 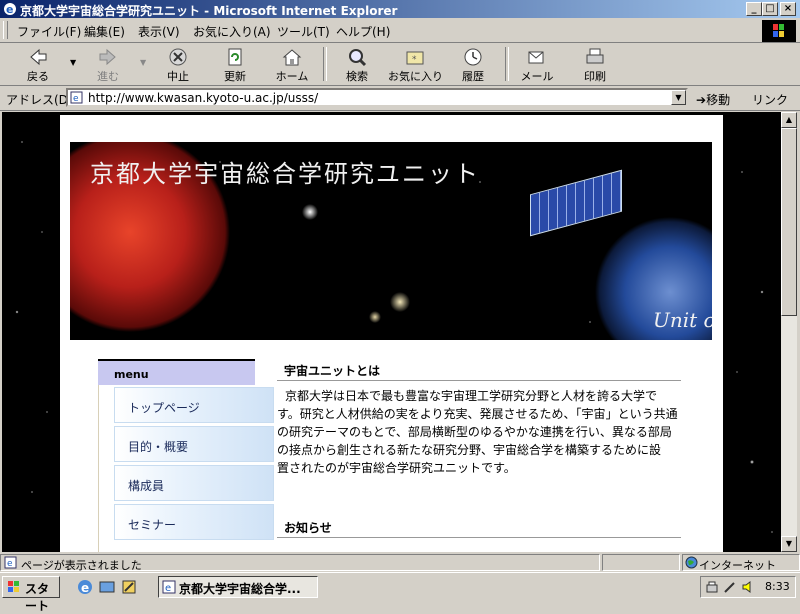 I want to click on favorites-folder-icon: *, so click(x=415, y=58).